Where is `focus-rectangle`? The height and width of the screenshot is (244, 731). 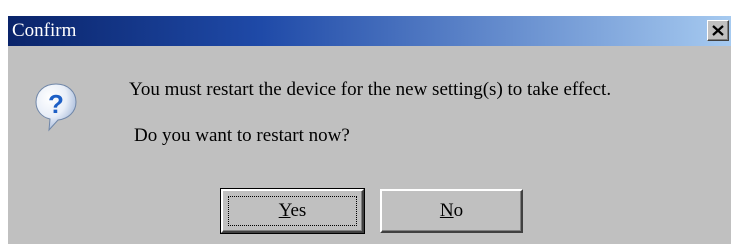 focus-rectangle is located at coordinates (292, 211).